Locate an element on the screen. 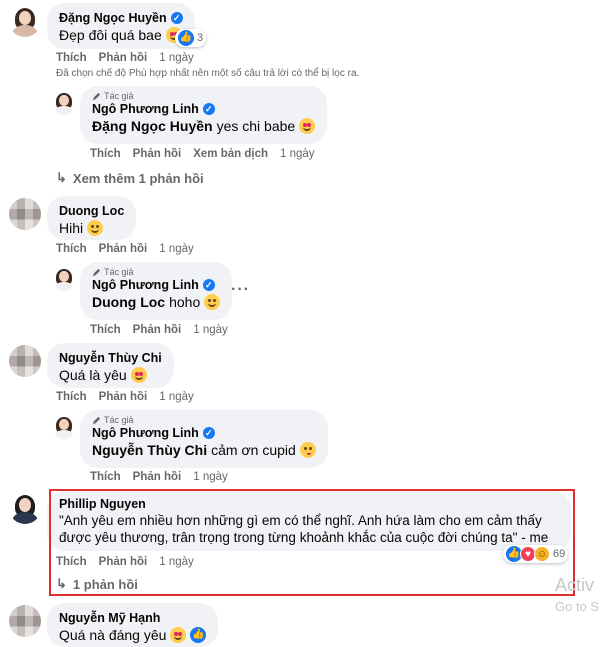  highlight-box is located at coordinates (312, 542).